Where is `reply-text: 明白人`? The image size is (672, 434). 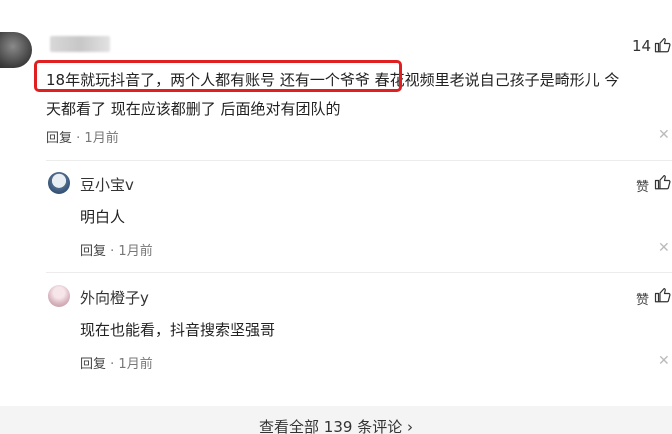
reply-text: 明白人 is located at coordinates (103, 217).